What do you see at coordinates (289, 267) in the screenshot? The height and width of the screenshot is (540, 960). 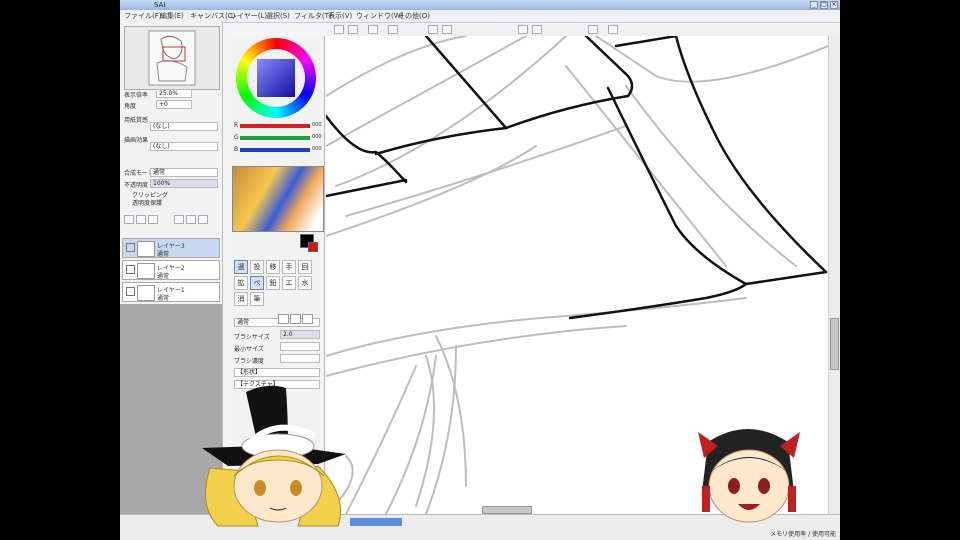 I see `tool-hand: 手` at bounding box center [289, 267].